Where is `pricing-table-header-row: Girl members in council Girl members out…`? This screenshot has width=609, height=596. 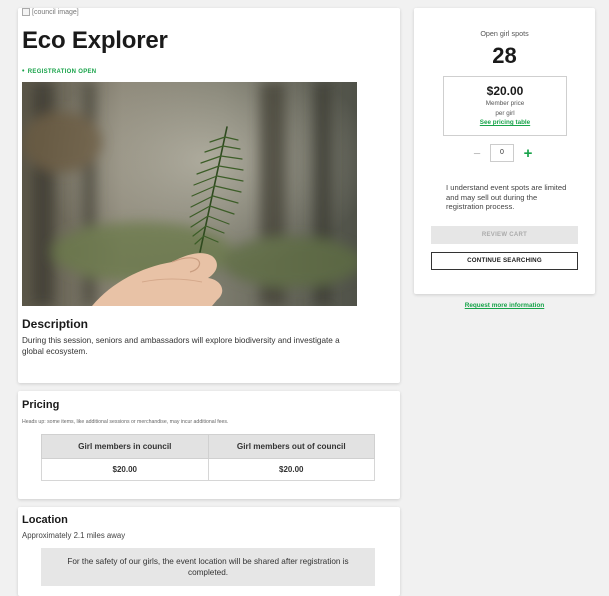
pricing-table-header-row: Girl members in council Girl members out… is located at coordinates (208, 446).